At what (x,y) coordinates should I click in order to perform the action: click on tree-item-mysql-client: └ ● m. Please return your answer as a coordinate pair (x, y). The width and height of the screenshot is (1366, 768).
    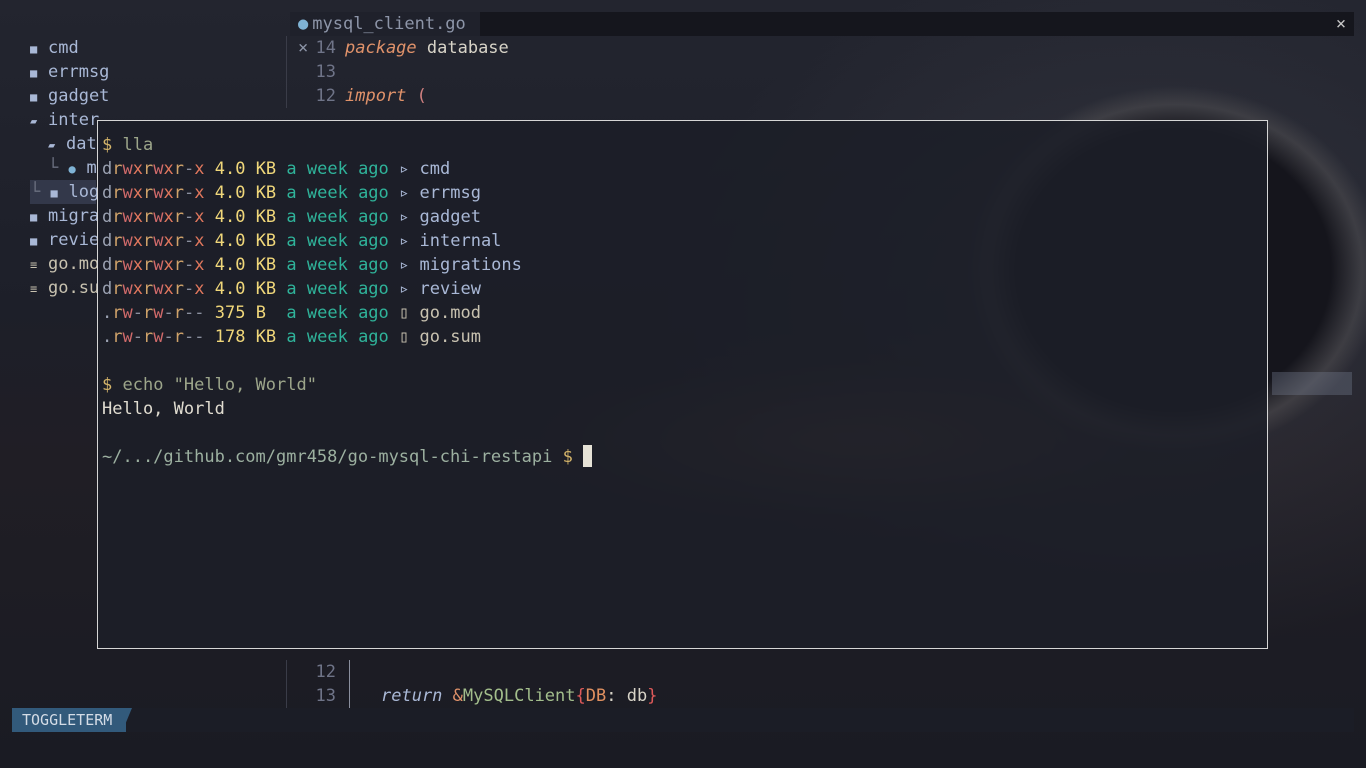
    Looking at the image, I should click on (72, 168).